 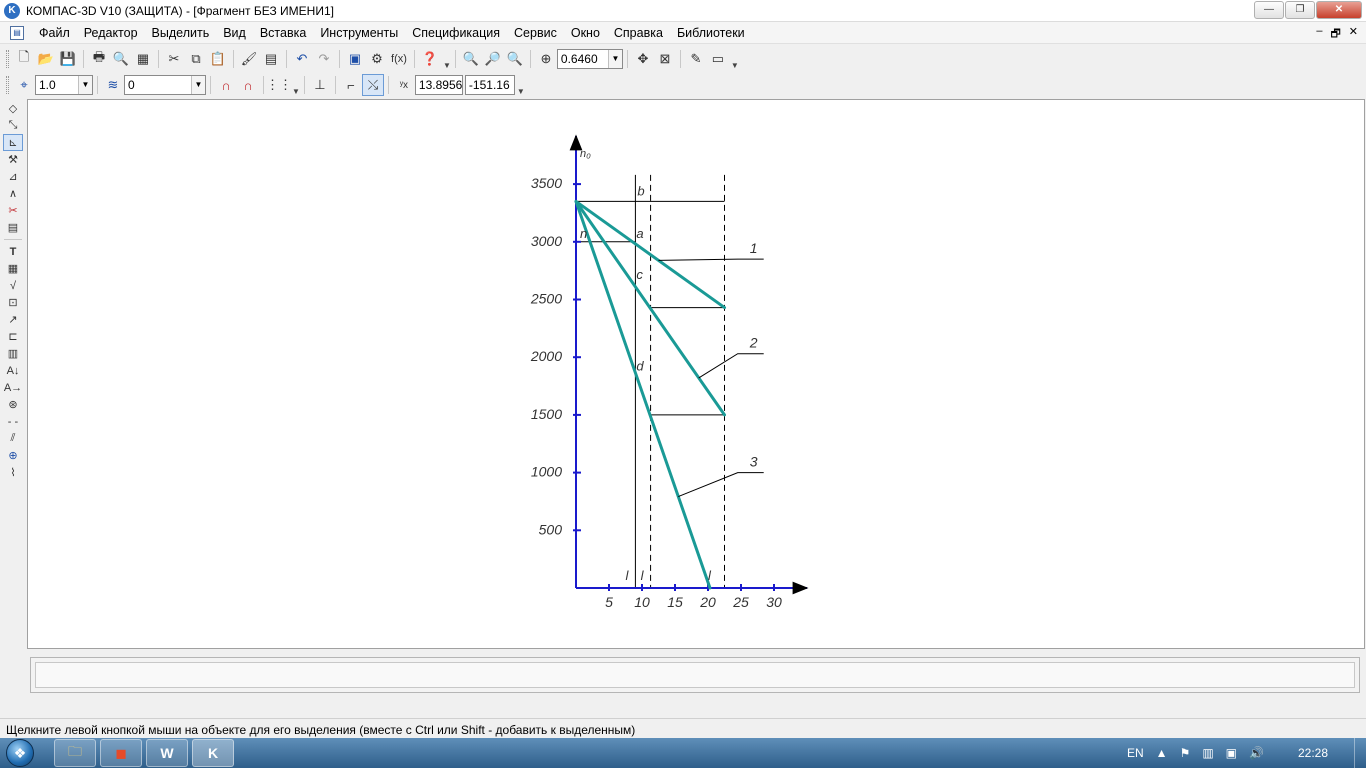 What do you see at coordinates (546, 59) in the screenshot?
I see `zoom-scale-icon: ⊕` at bounding box center [546, 59].